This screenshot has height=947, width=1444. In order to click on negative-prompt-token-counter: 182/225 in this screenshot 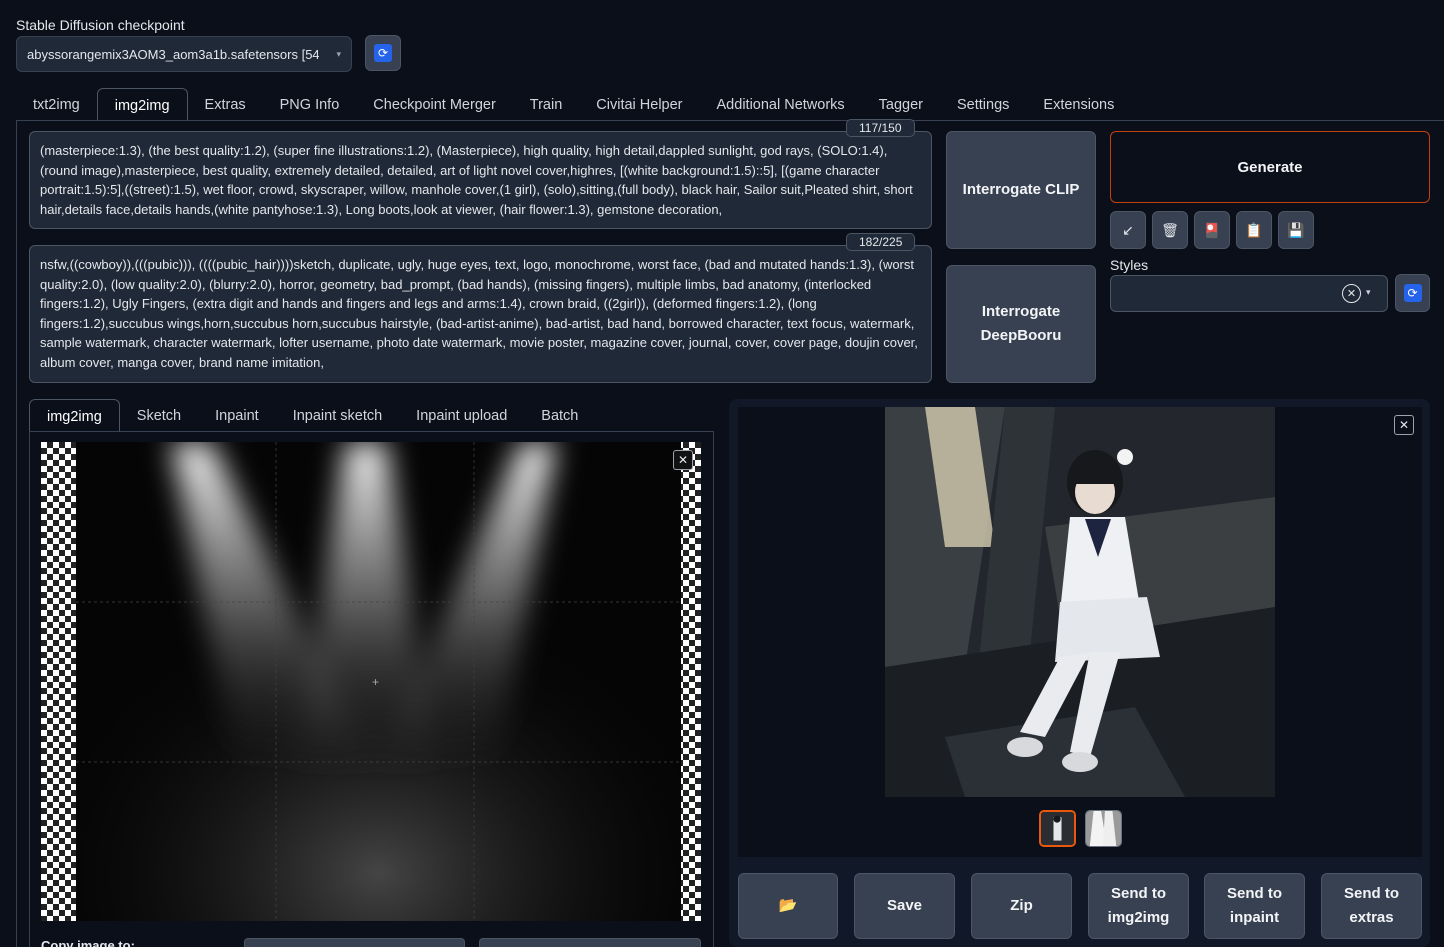, I will do `click(881, 242)`.